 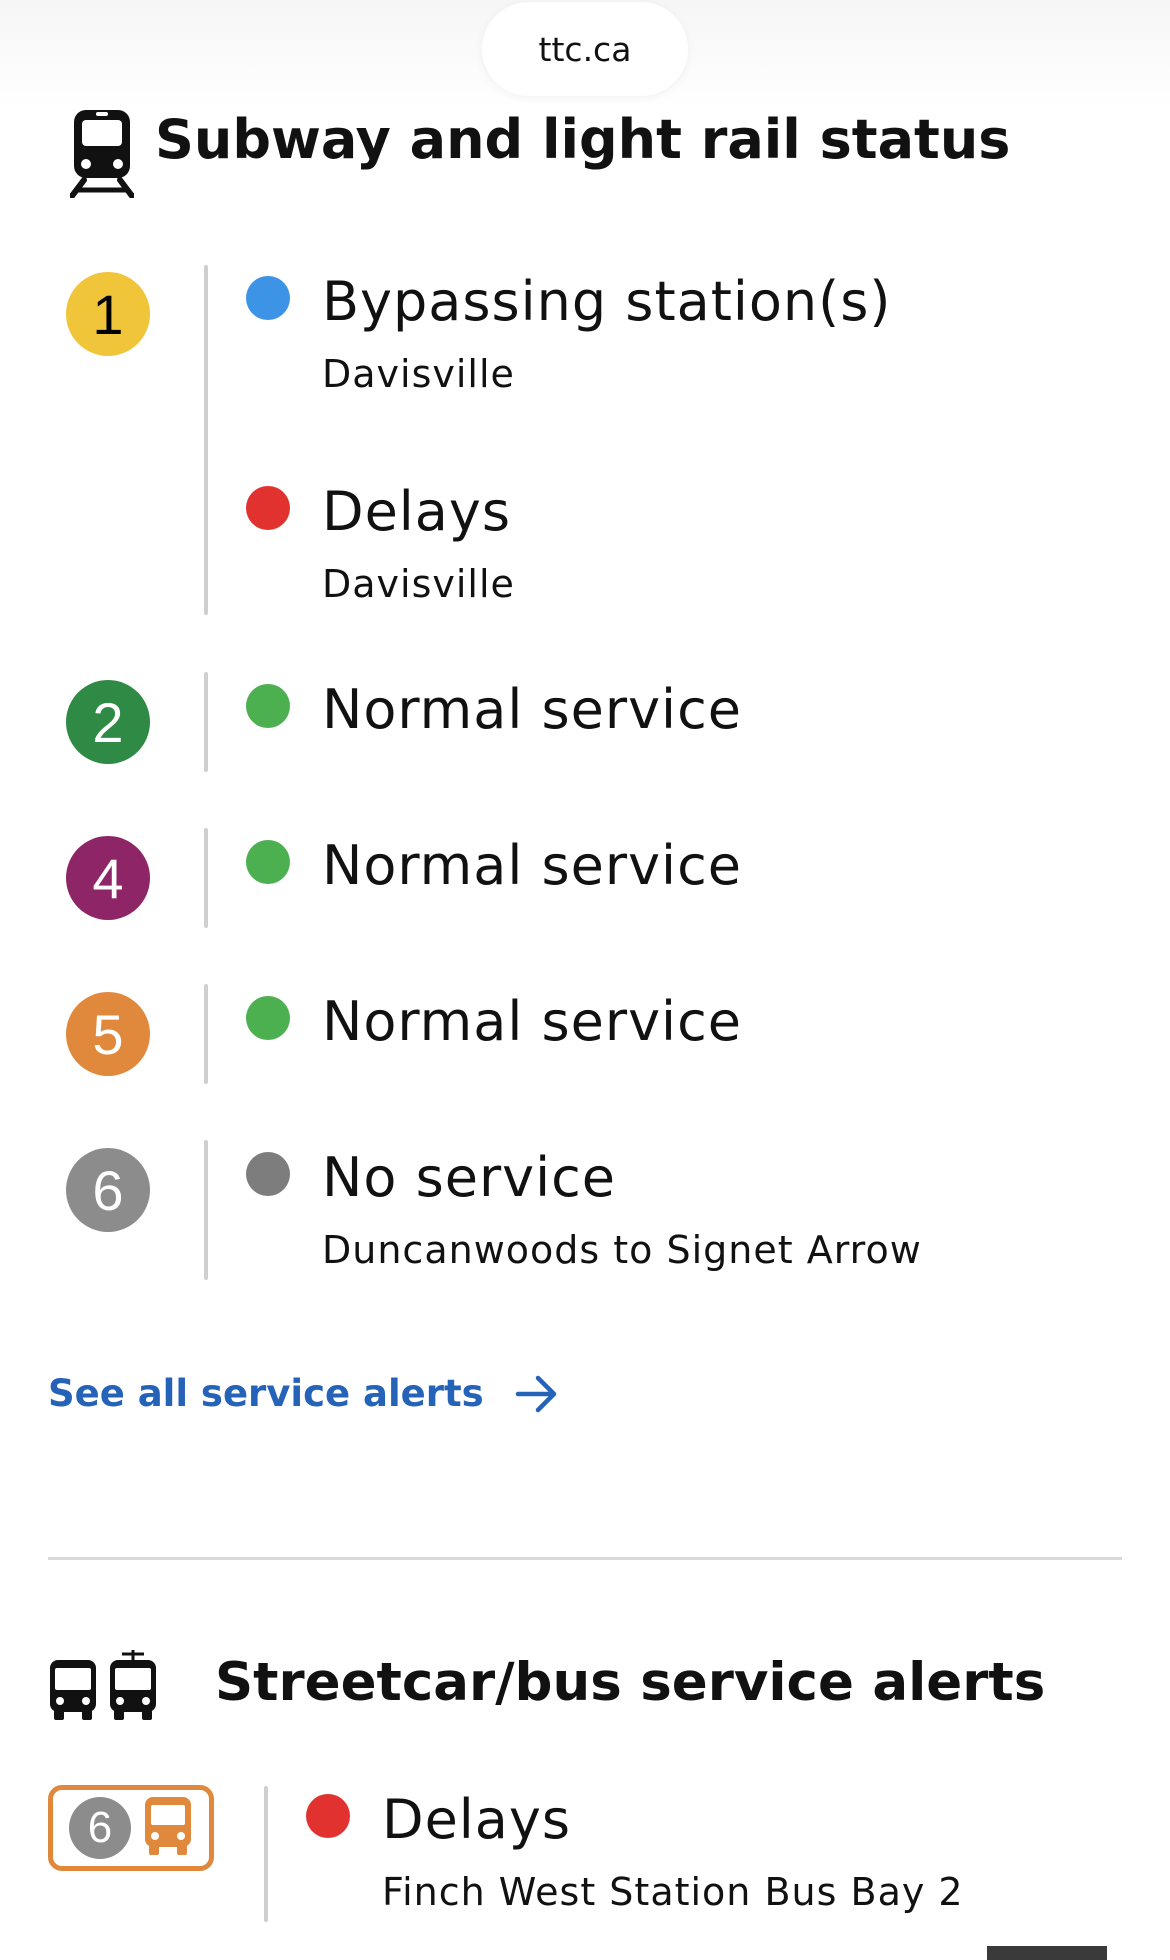 I want to click on line-1-divider, so click(x=206, y=440).